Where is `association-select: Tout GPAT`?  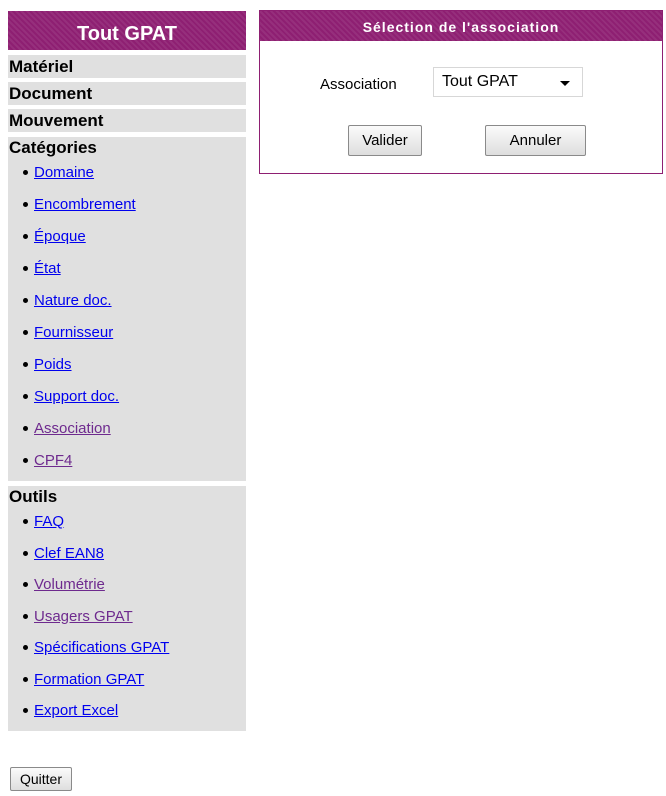 association-select: Tout GPAT is located at coordinates (508, 82).